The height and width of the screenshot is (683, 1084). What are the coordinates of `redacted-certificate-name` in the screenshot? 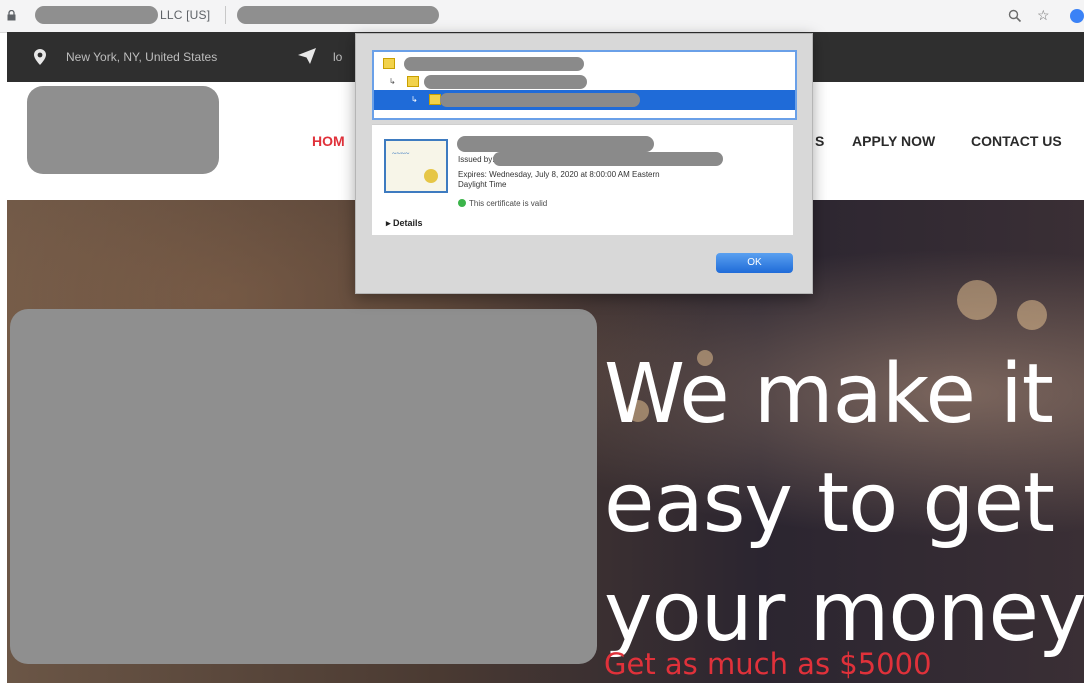 It's located at (555, 144).